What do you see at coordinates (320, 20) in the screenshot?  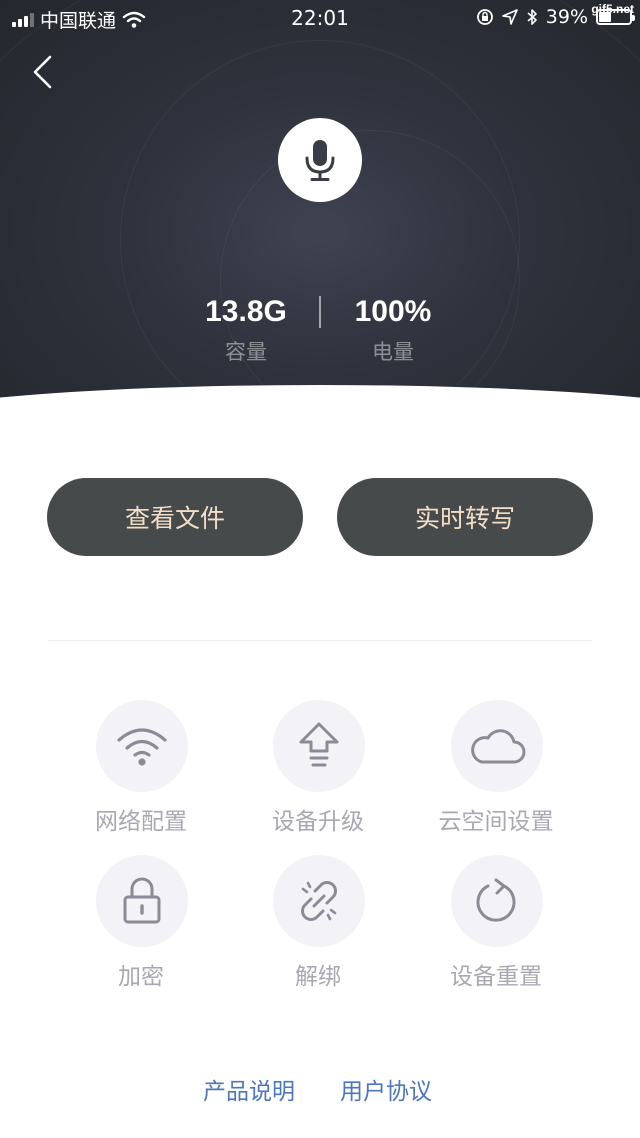 I see `status-bar: 中国联通 22:01 39% gif5.net` at bounding box center [320, 20].